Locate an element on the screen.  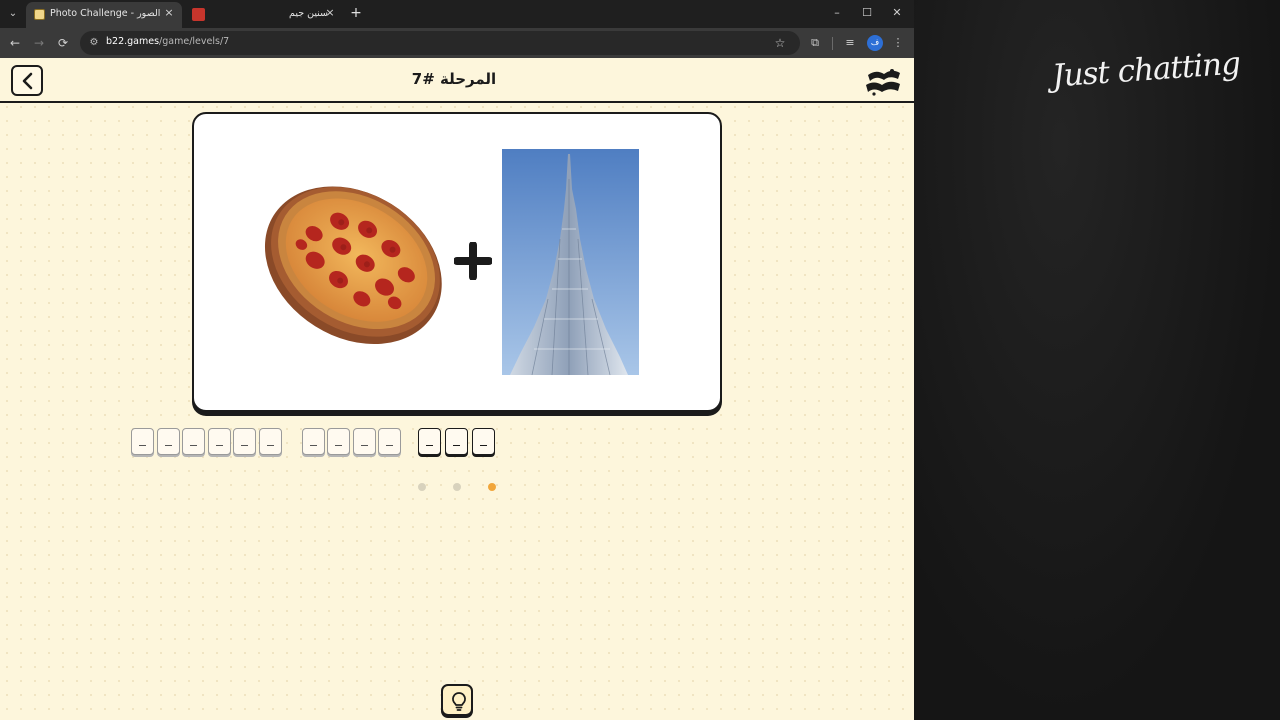
bookmark-star-icon: ☆ is located at coordinates (780, 43).